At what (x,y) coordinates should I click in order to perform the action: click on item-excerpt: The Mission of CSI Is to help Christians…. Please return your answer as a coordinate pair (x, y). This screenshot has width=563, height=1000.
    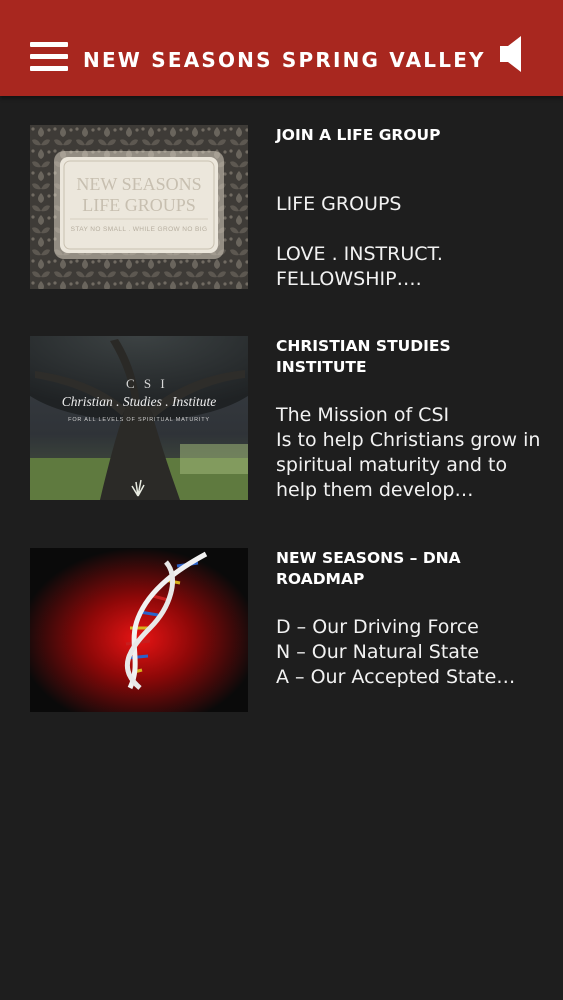
    Looking at the image, I should click on (408, 452).